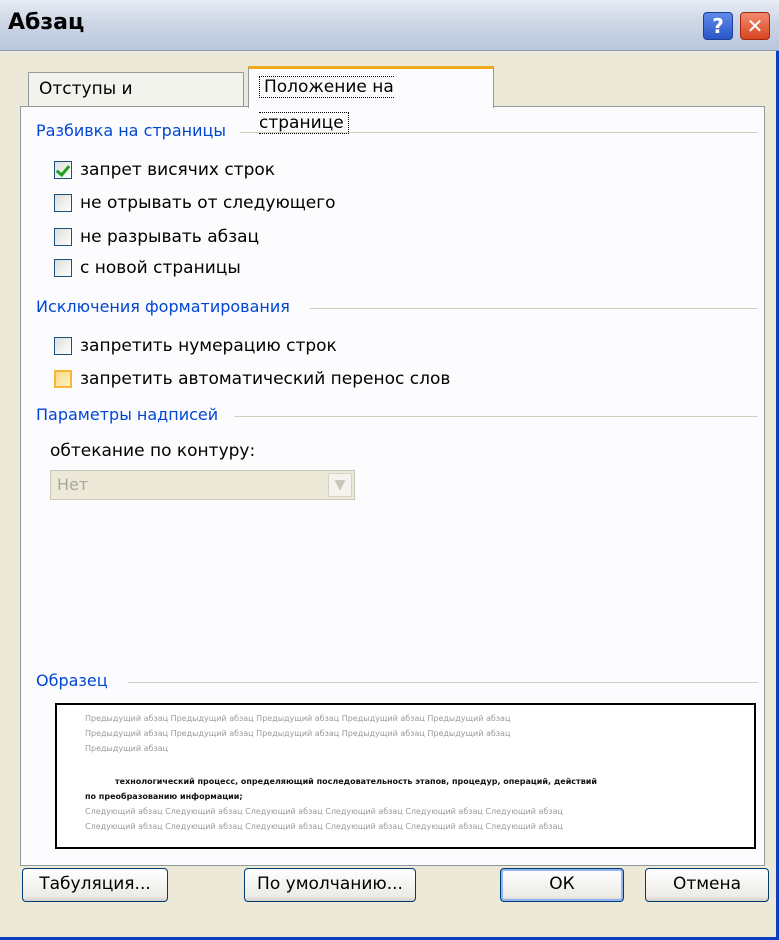 This screenshot has width=779, height=940. What do you see at coordinates (63, 170) in the screenshot?
I see `checkbox-checked-icon` at bounding box center [63, 170].